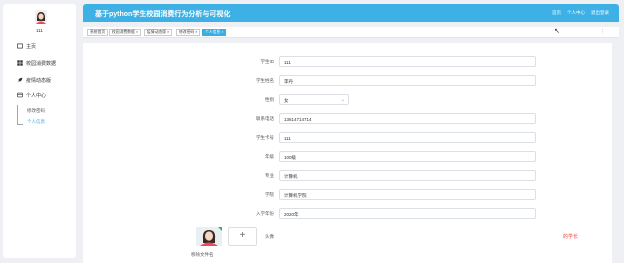 This screenshot has width=624, height=263. I want to click on top-header: 基于python学生校园消费行为分析与可视化 首页 个人中心 退出登录, so click(351, 13).